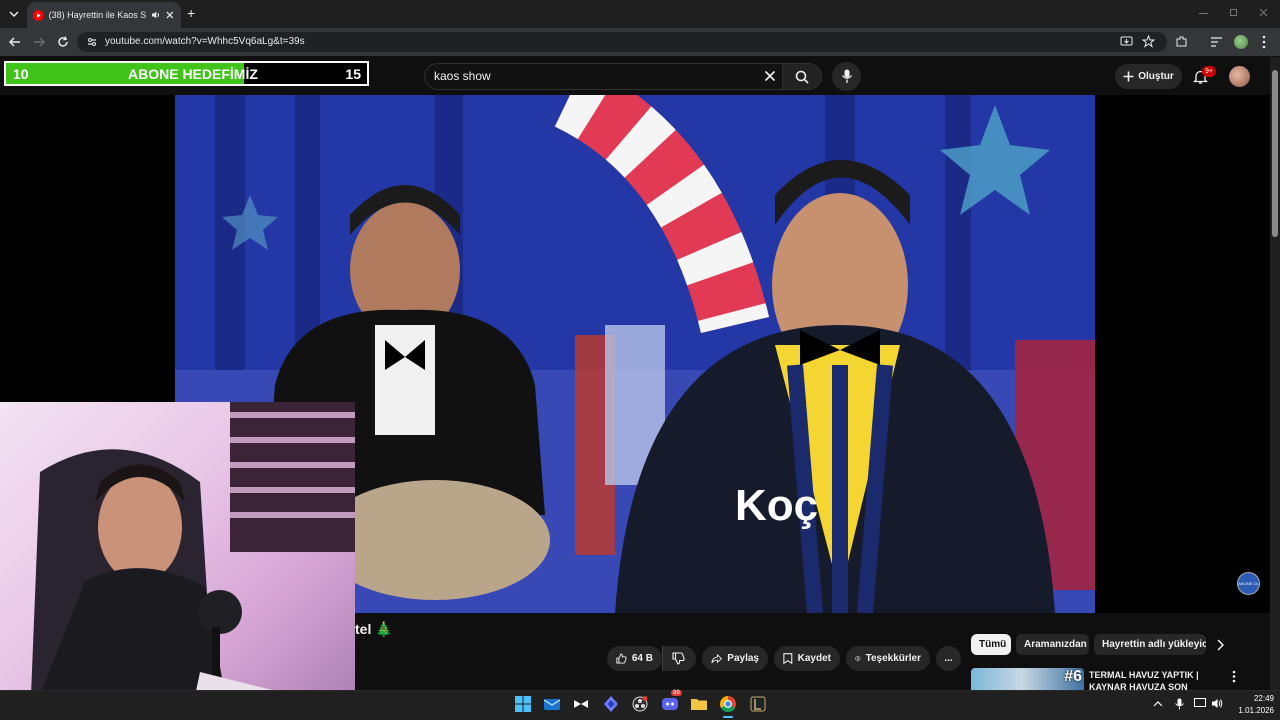 The height and width of the screenshot is (720, 1280). Describe the element at coordinates (21, 74) in the screenshot. I see `goal-start-value: 10` at that location.